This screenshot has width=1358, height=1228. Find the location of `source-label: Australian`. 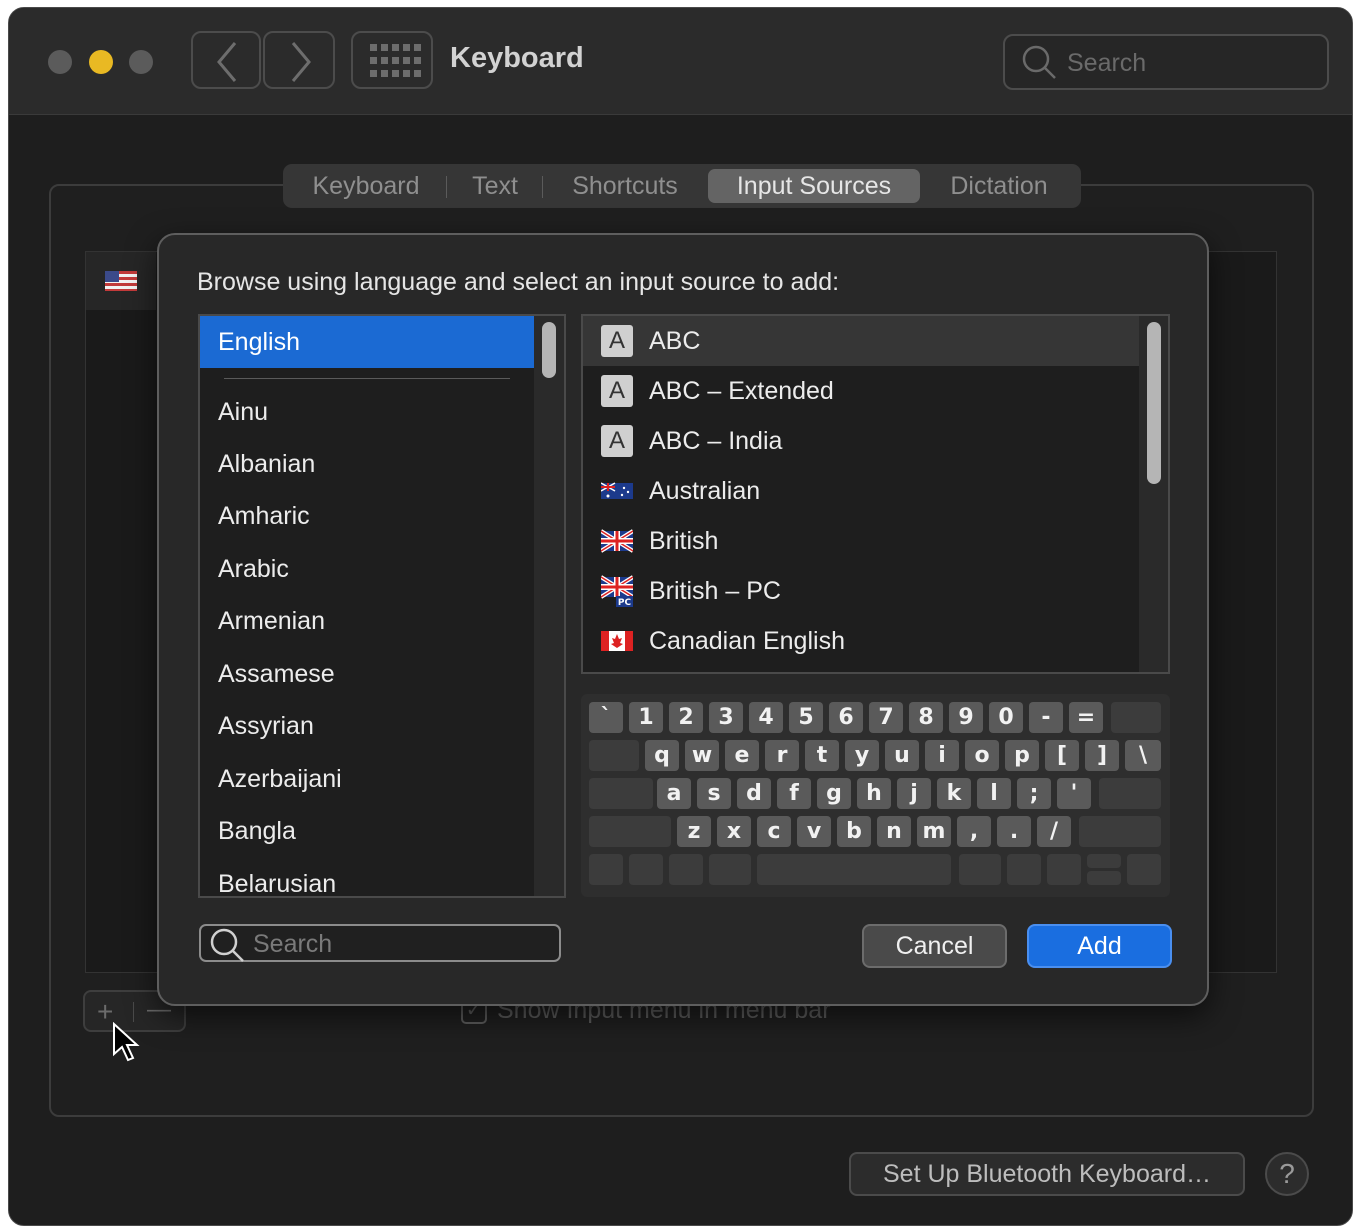

source-label: Australian is located at coordinates (705, 491).